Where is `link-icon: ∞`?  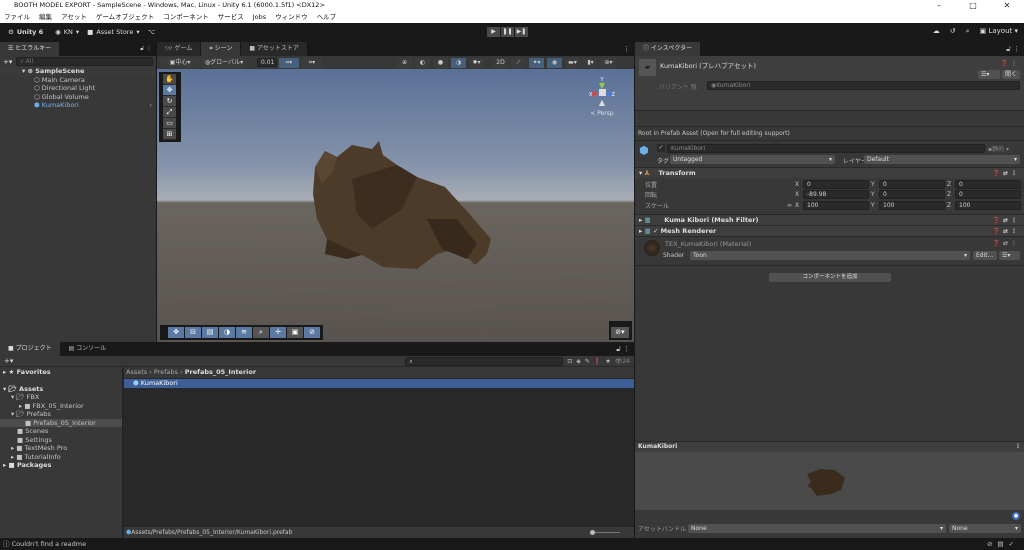
link-icon: ∞ is located at coordinates (791, 205).